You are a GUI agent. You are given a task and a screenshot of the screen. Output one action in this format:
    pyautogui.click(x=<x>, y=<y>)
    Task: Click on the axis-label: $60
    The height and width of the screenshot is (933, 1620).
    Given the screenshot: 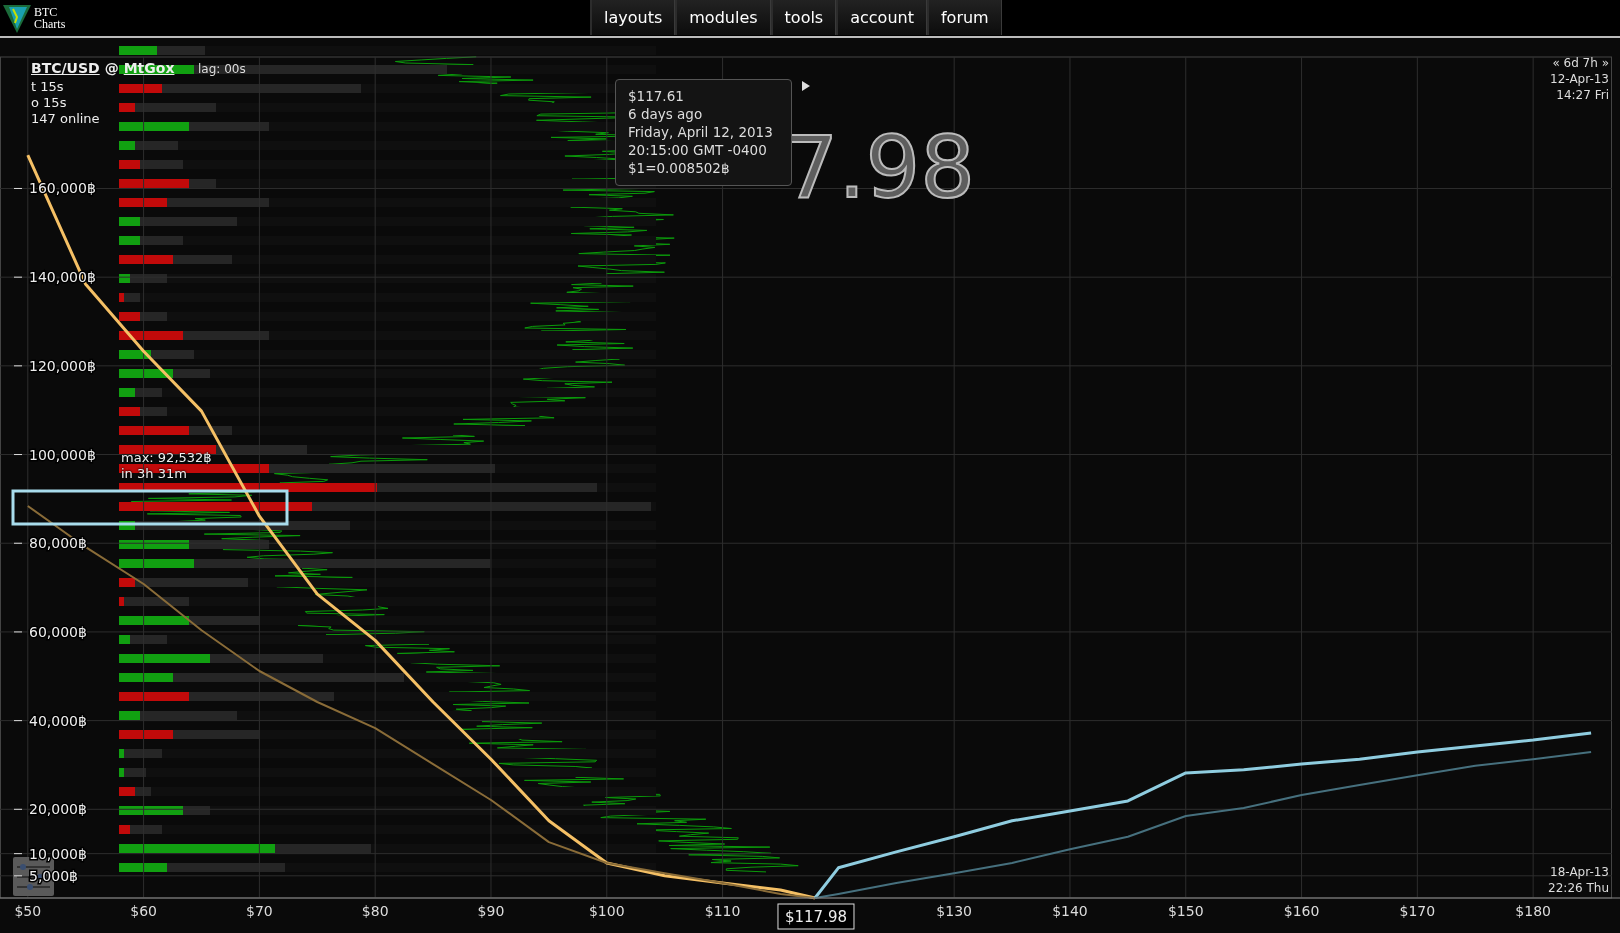 What is the action you would take?
    pyautogui.click(x=143, y=911)
    